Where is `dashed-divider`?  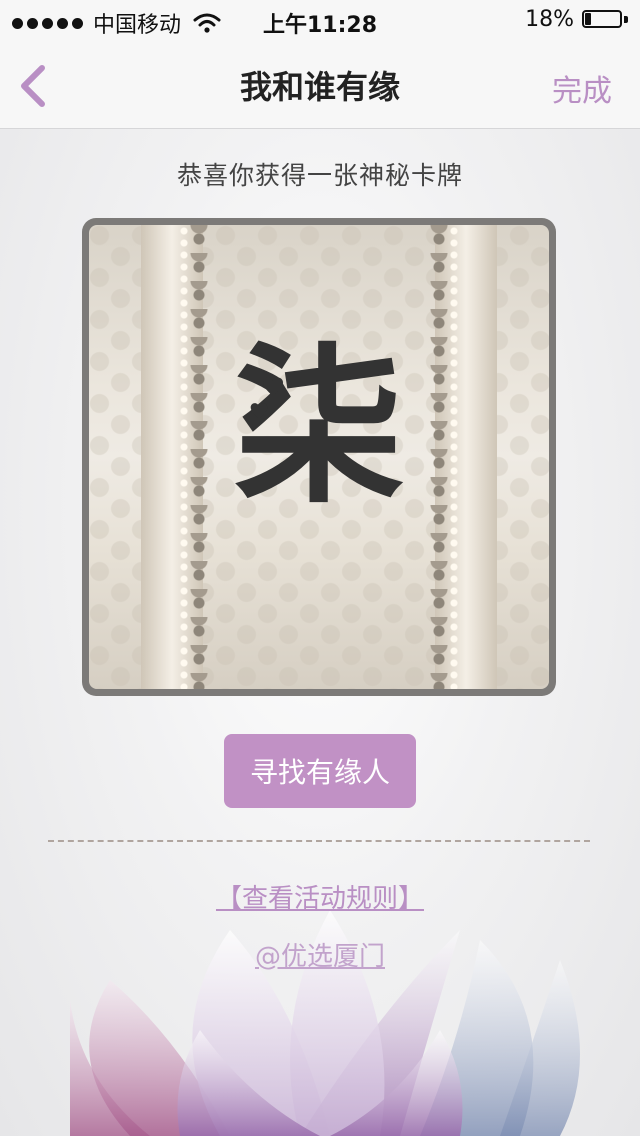 dashed-divider is located at coordinates (319, 841).